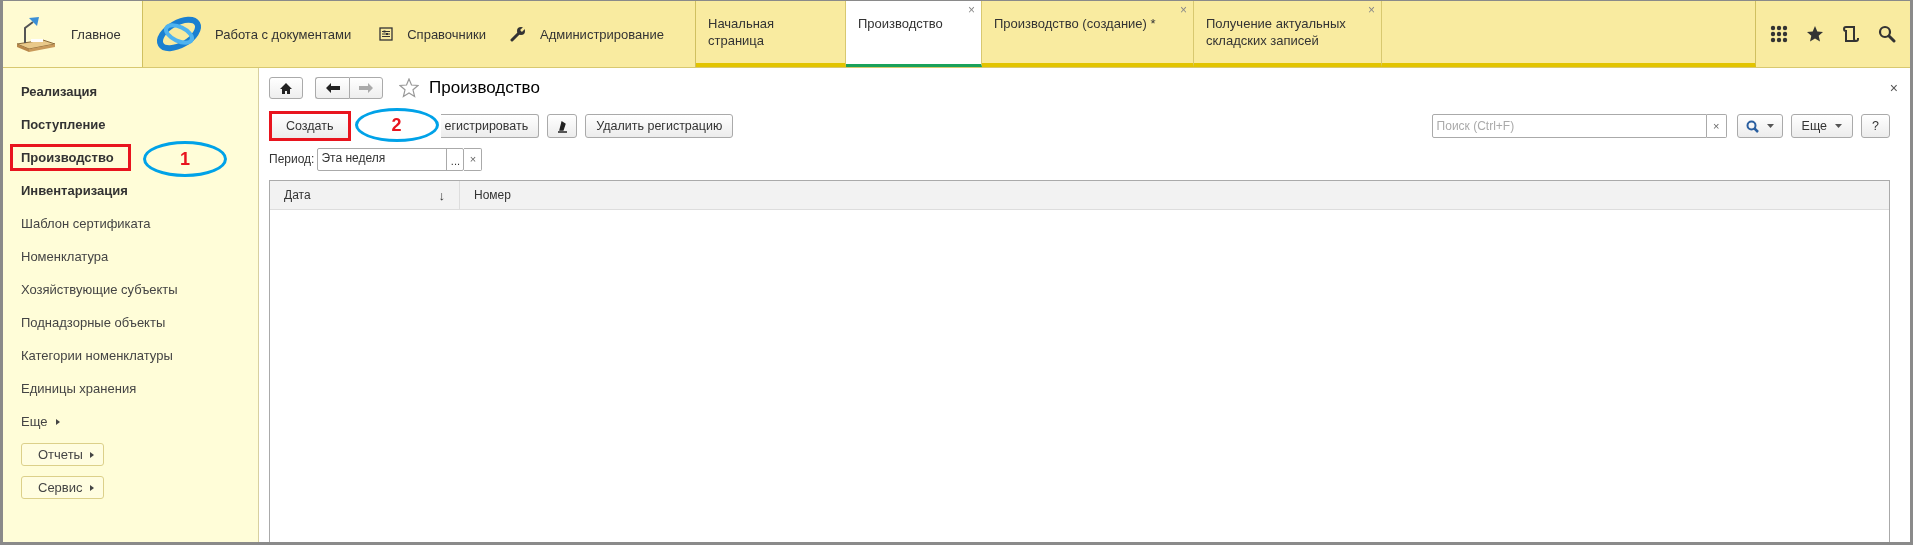 The width and height of the screenshot is (1913, 545). What do you see at coordinates (409, 88) in the screenshot?
I see `star-outline-icon` at bounding box center [409, 88].